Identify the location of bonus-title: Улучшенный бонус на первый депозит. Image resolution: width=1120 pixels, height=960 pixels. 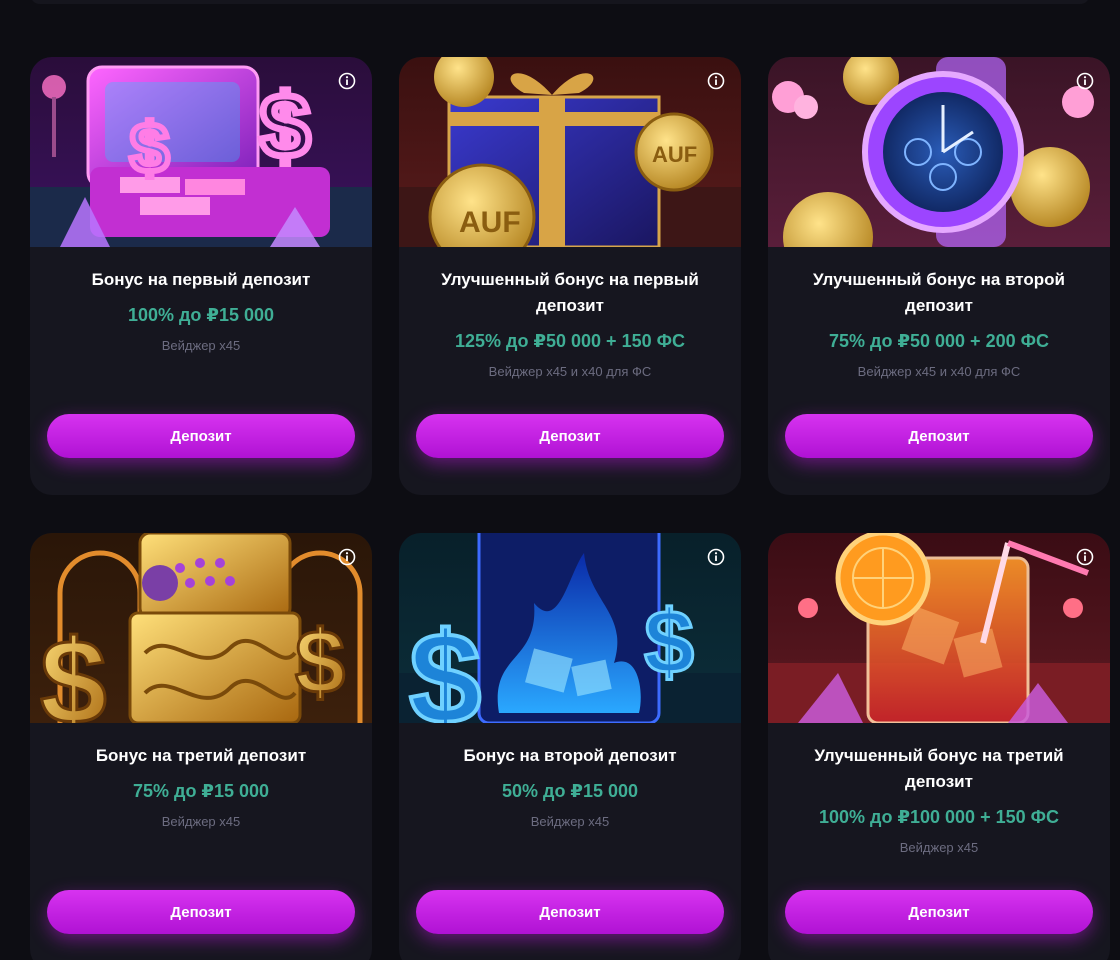
(570, 292).